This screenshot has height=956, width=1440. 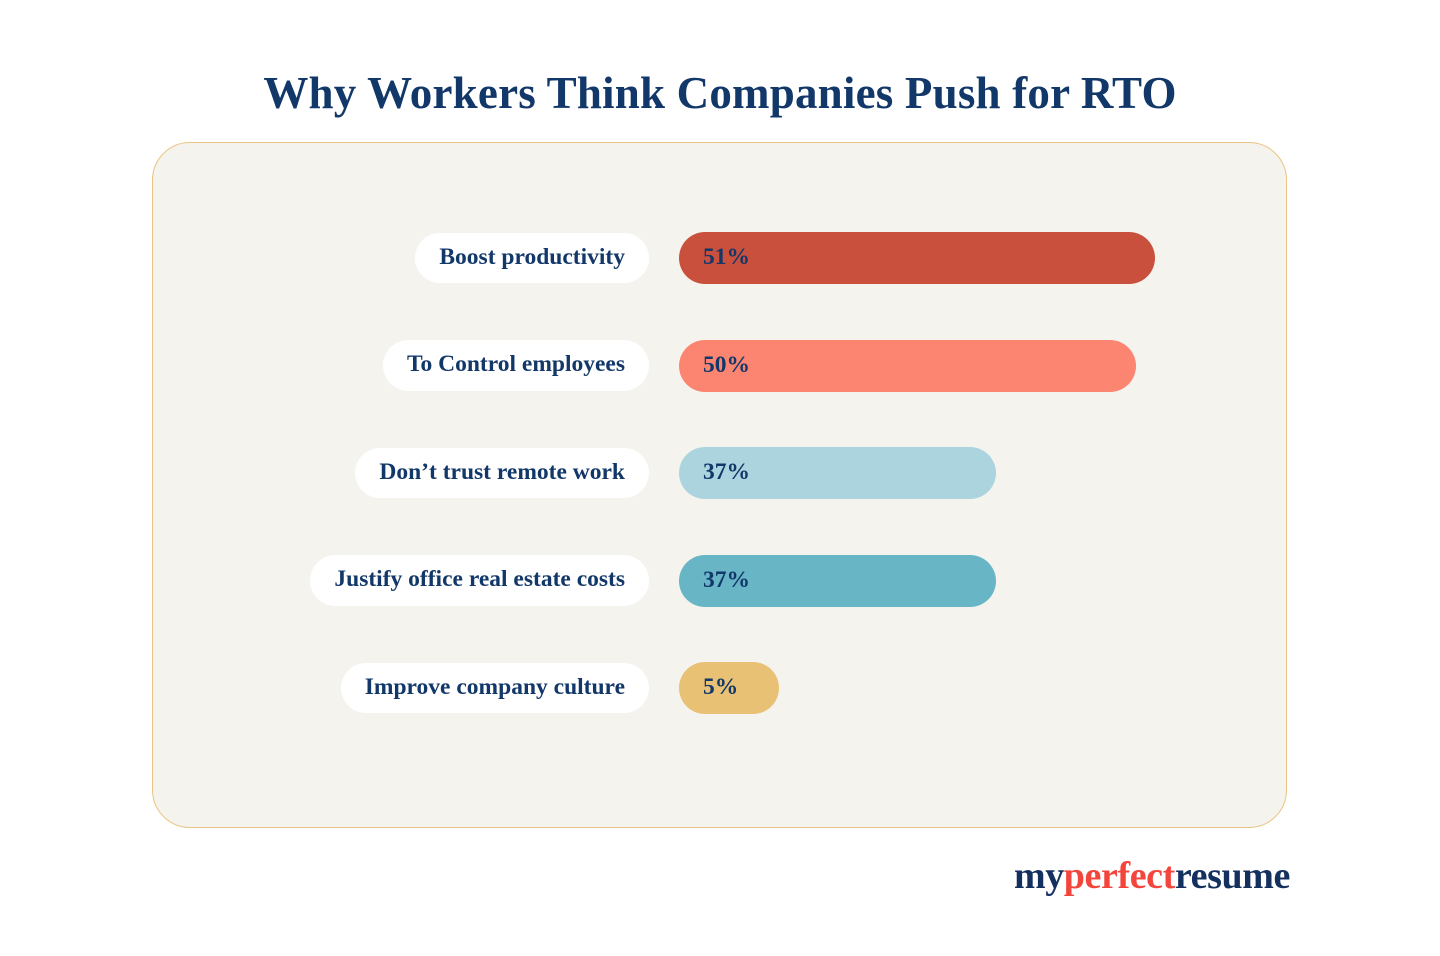 I want to click on bar-value-label: 5%, so click(x=721, y=687).